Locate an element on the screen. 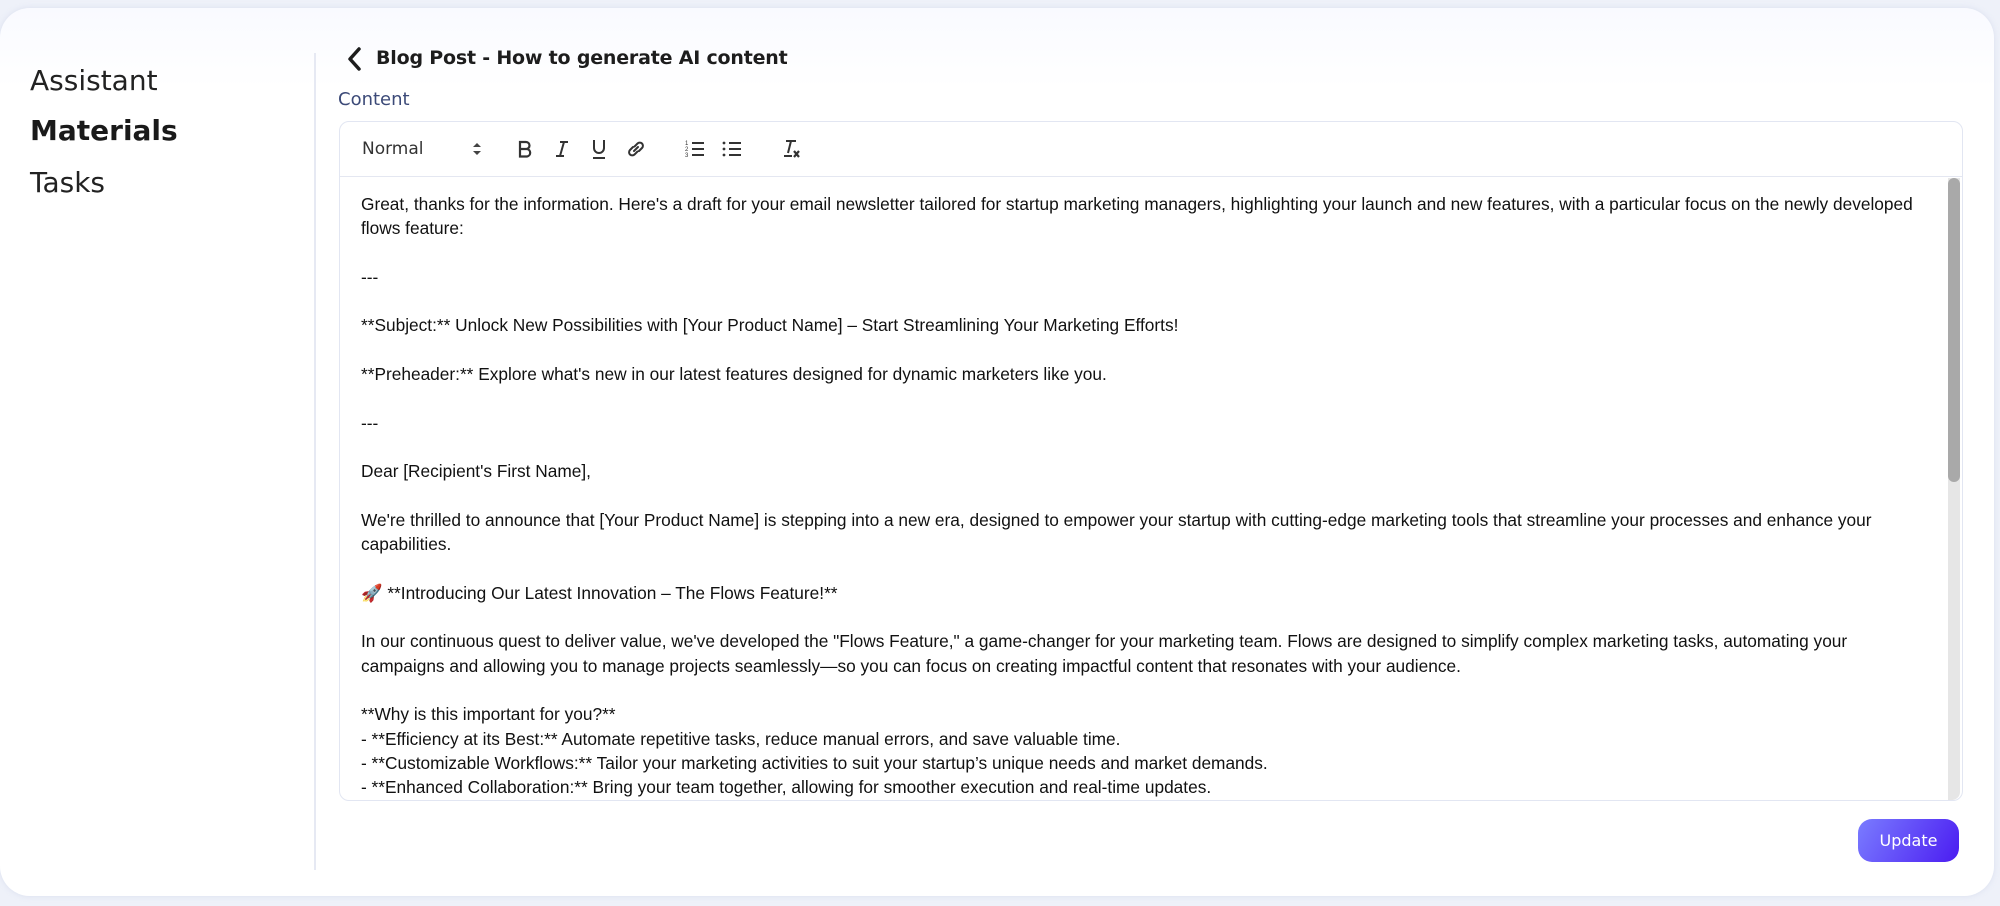 Image resolution: width=2000 pixels, height=906 pixels. bold-button is located at coordinates (525, 149).